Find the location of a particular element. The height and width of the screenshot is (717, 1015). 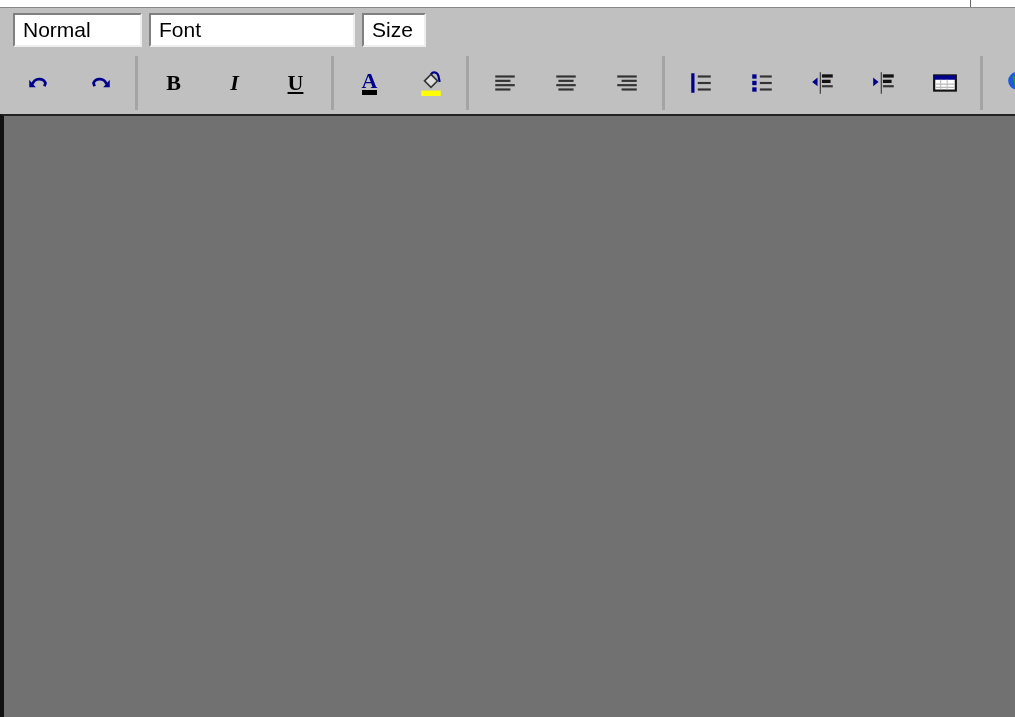

bold-button: B is located at coordinates (173, 83).